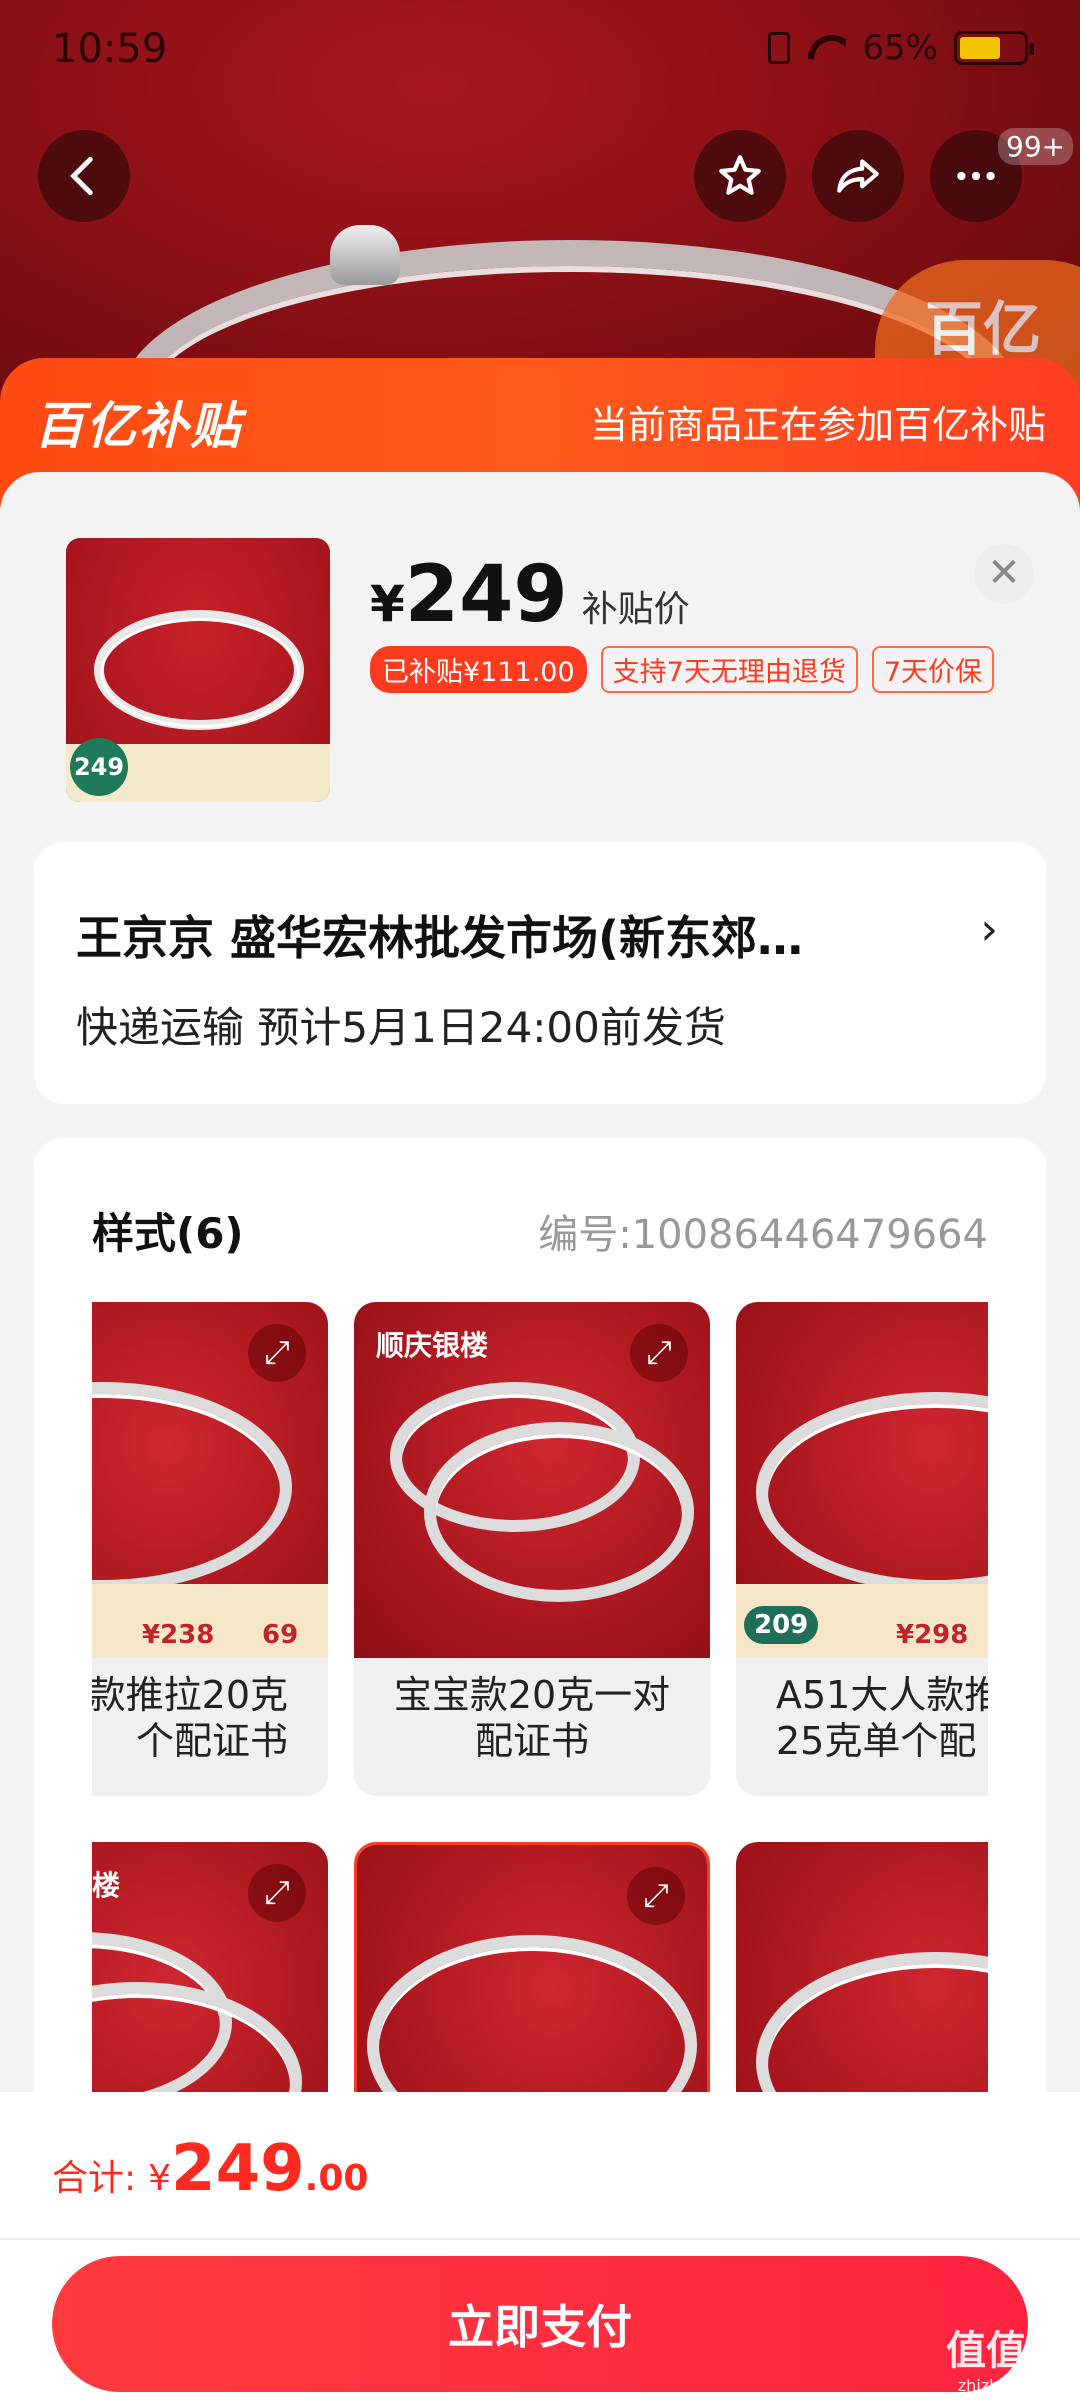  I want to click on back-button, so click(84, 176).